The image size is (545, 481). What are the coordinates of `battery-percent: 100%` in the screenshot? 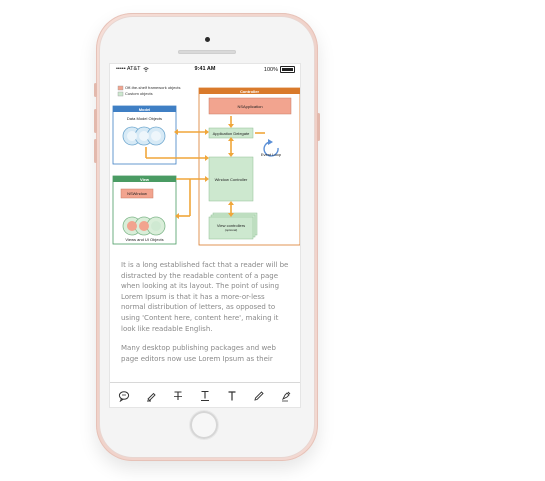 It's located at (270, 69).